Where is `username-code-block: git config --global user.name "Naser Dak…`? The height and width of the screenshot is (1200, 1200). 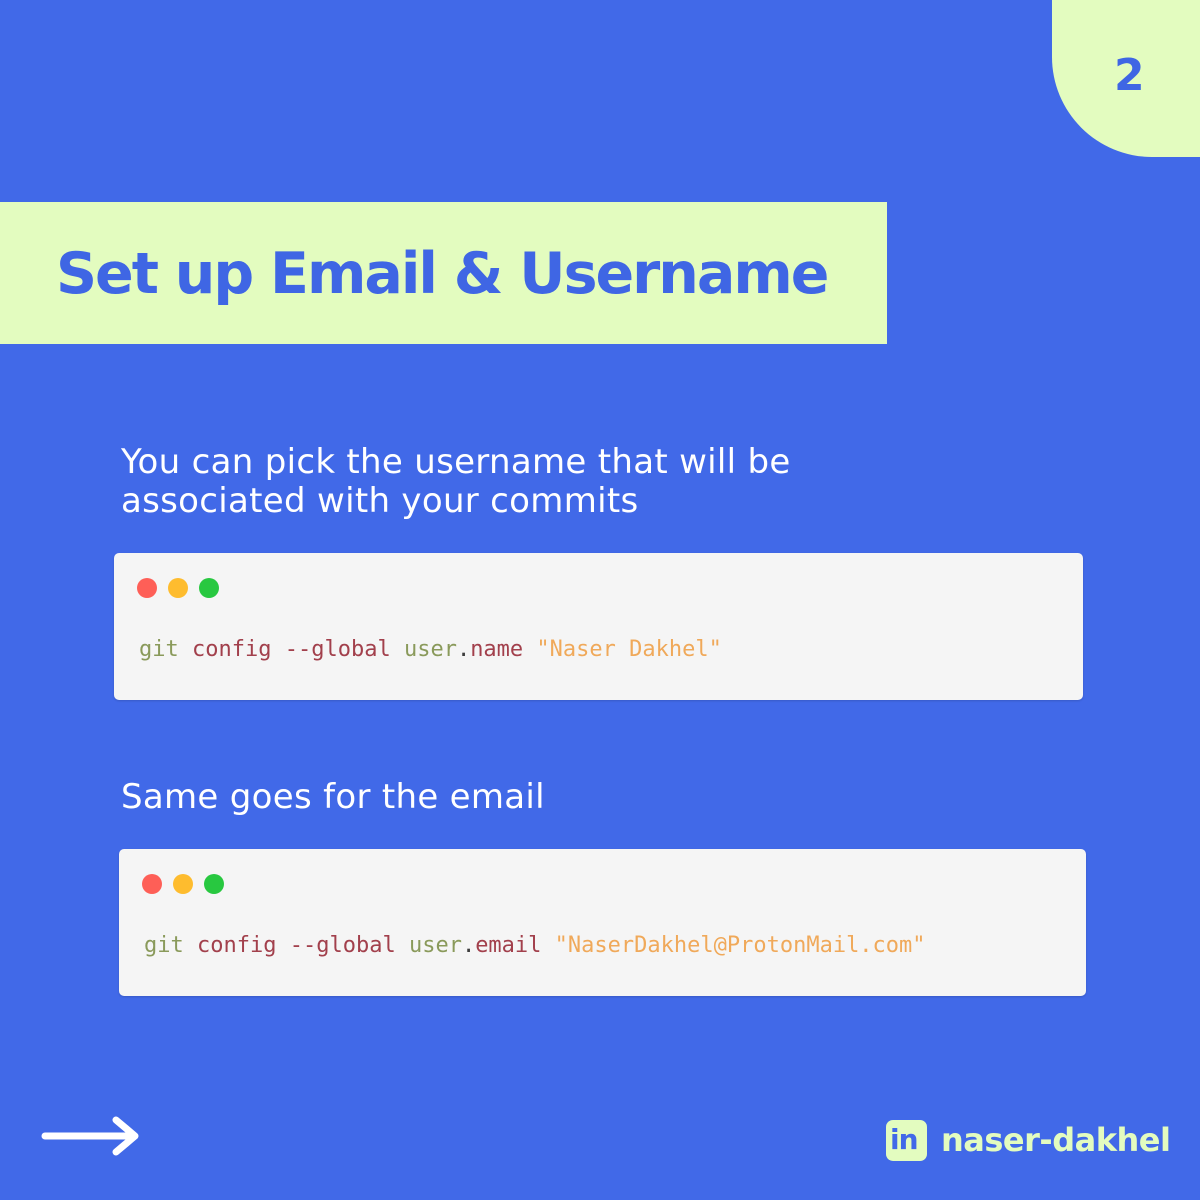 username-code-block: git config --global user.name "Naser Dak… is located at coordinates (598, 626).